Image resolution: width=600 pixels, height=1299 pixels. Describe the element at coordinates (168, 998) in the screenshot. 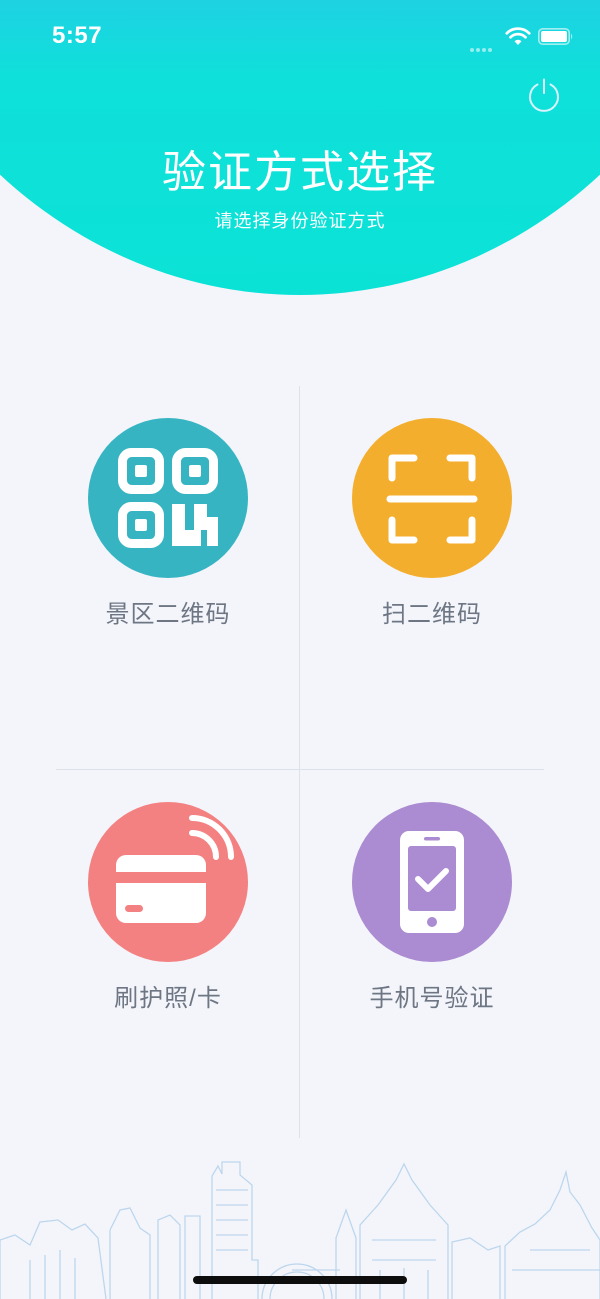

I see `option-label: 刷护照/卡` at that location.